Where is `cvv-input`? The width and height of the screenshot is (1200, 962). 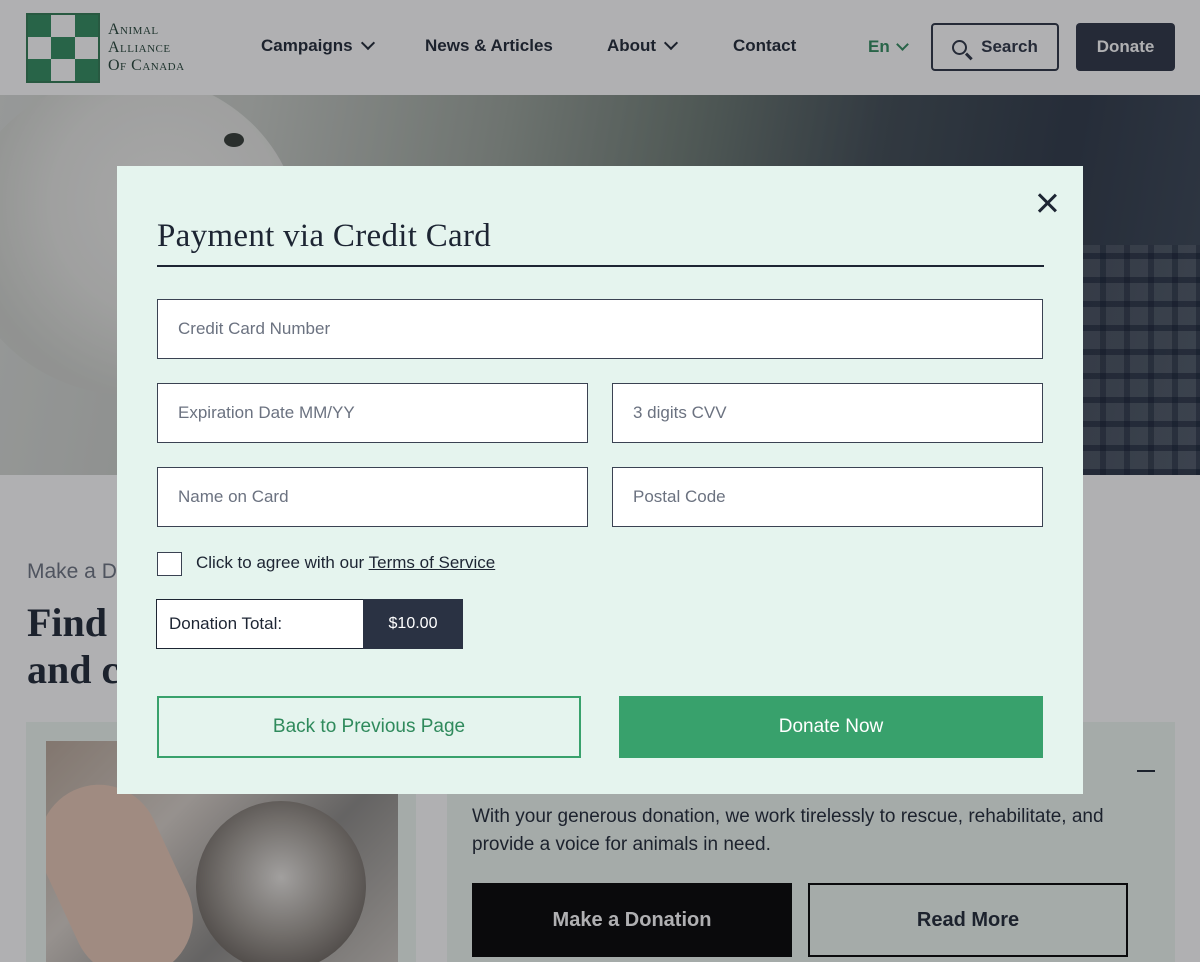
cvv-input is located at coordinates (827, 413).